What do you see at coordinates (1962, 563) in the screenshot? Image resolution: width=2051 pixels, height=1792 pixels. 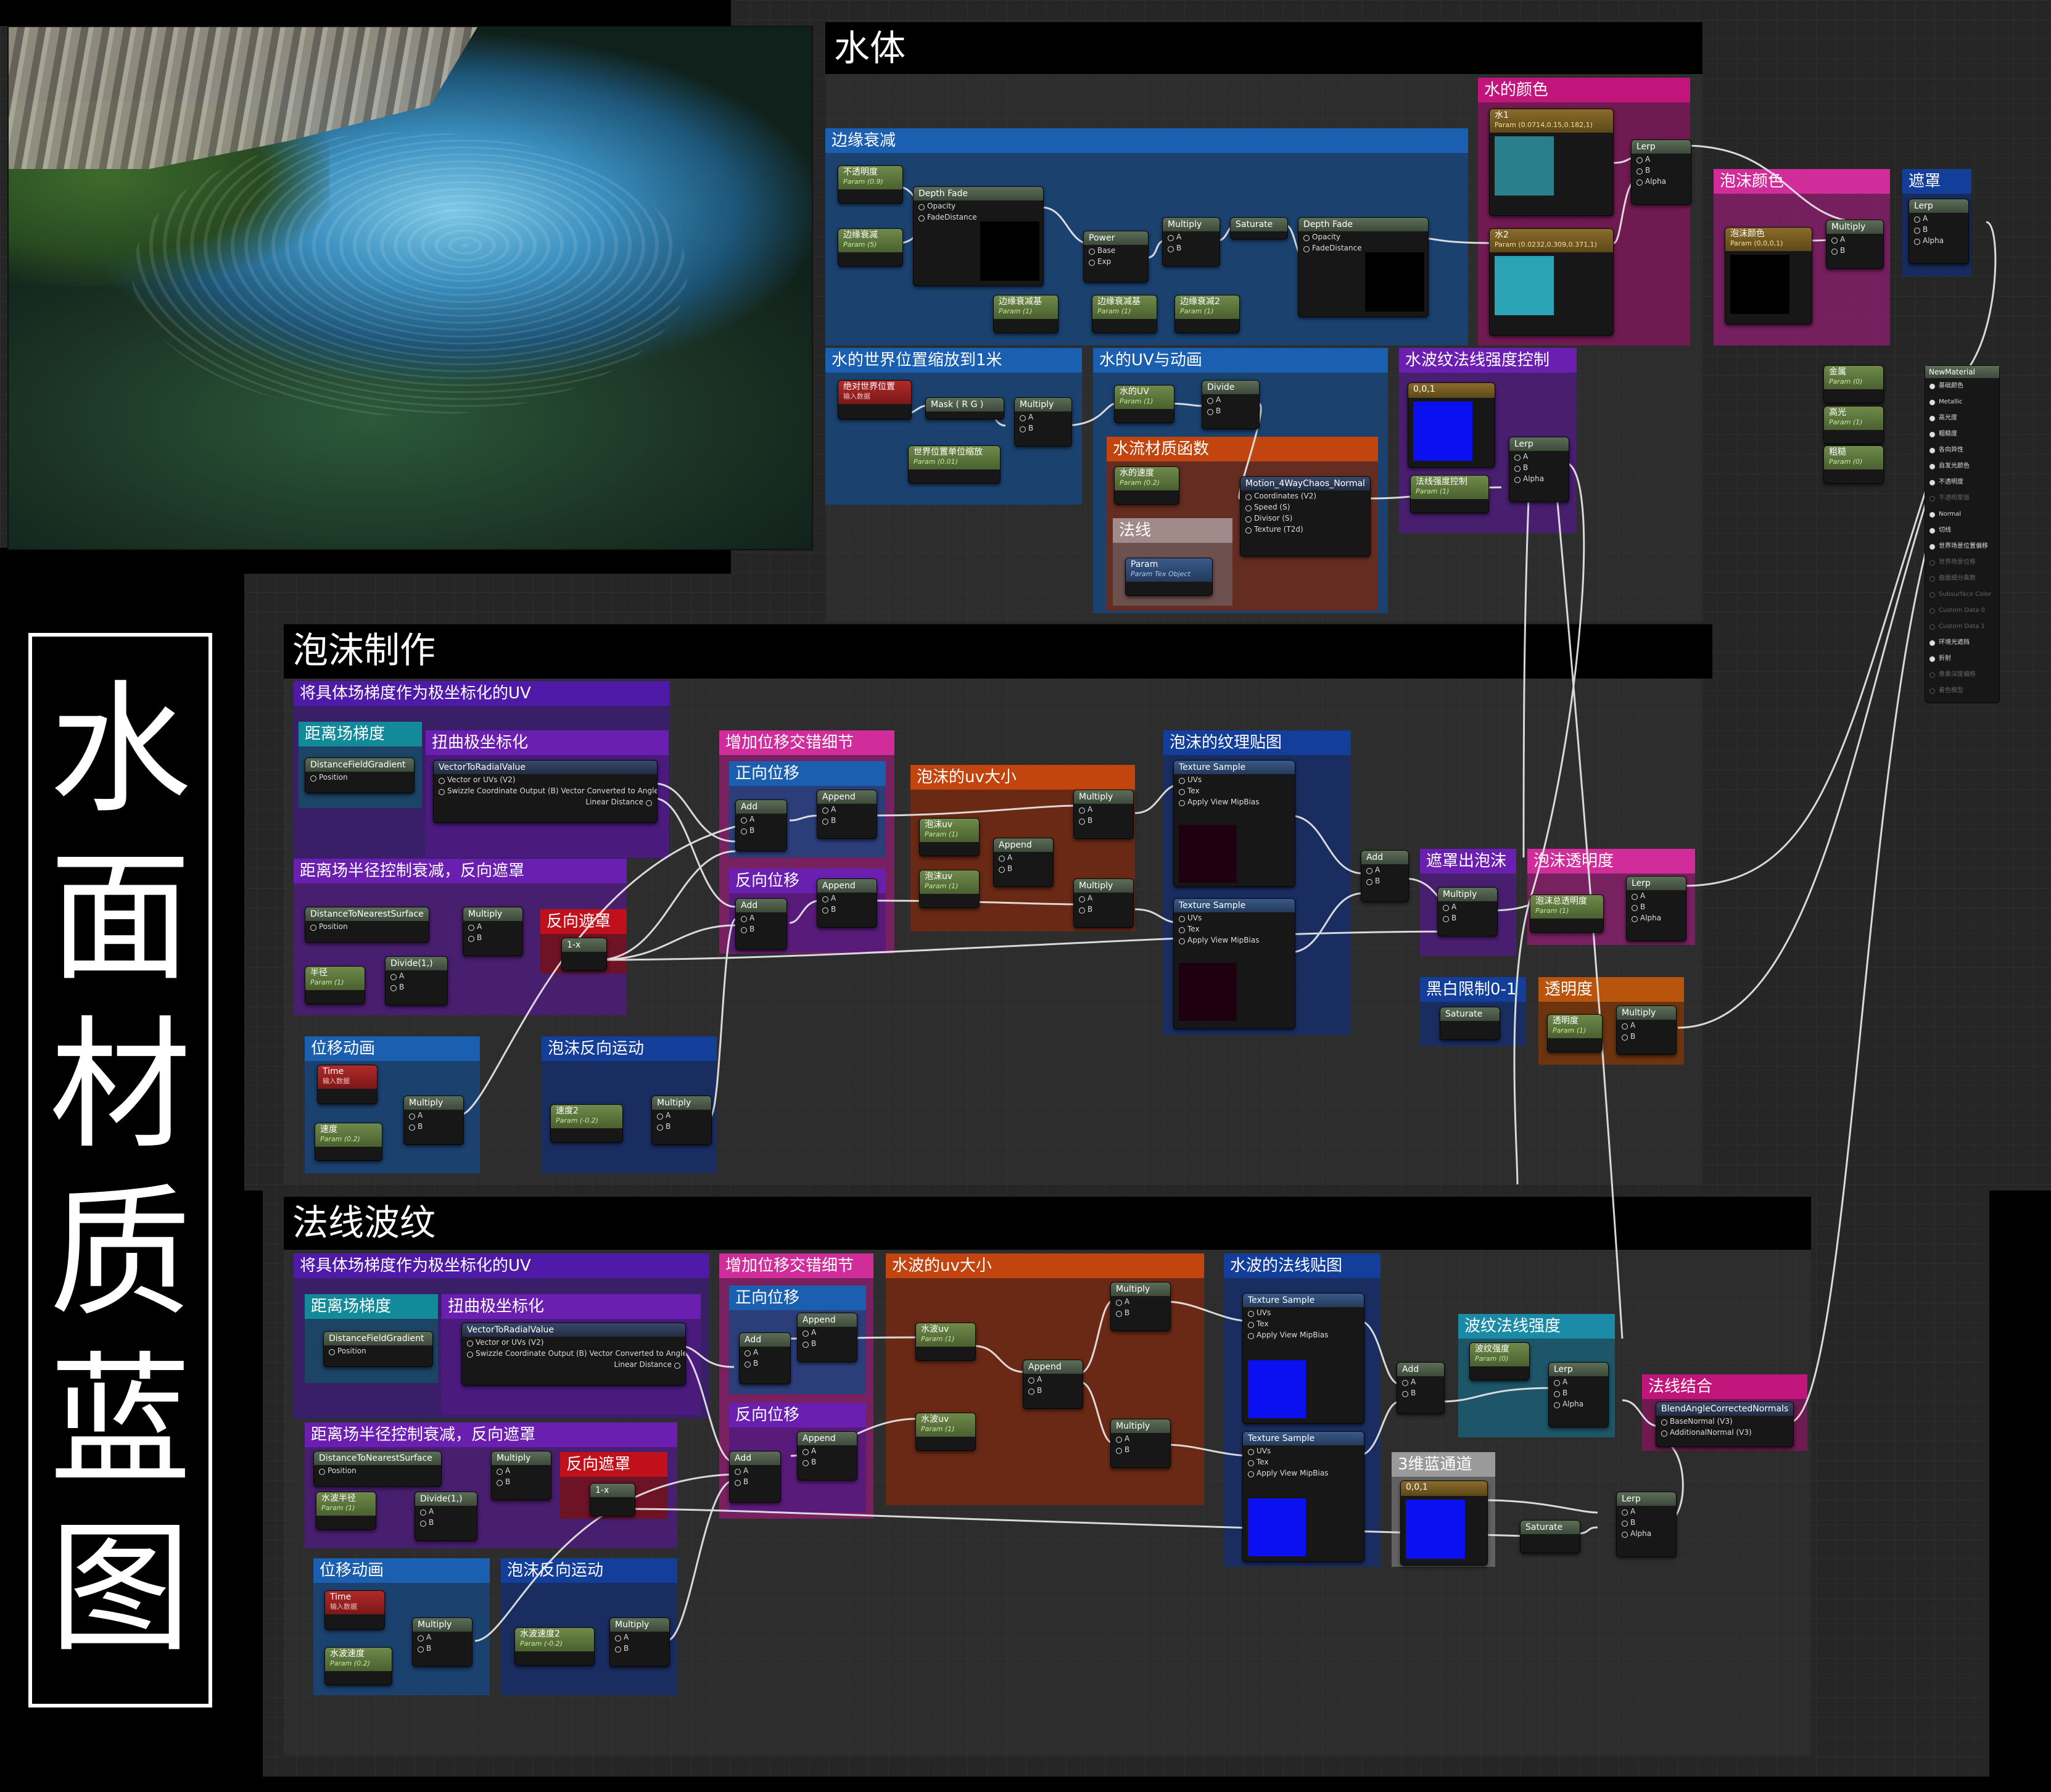 I see `material-output-pin: 世界场景位移` at bounding box center [1962, 563].